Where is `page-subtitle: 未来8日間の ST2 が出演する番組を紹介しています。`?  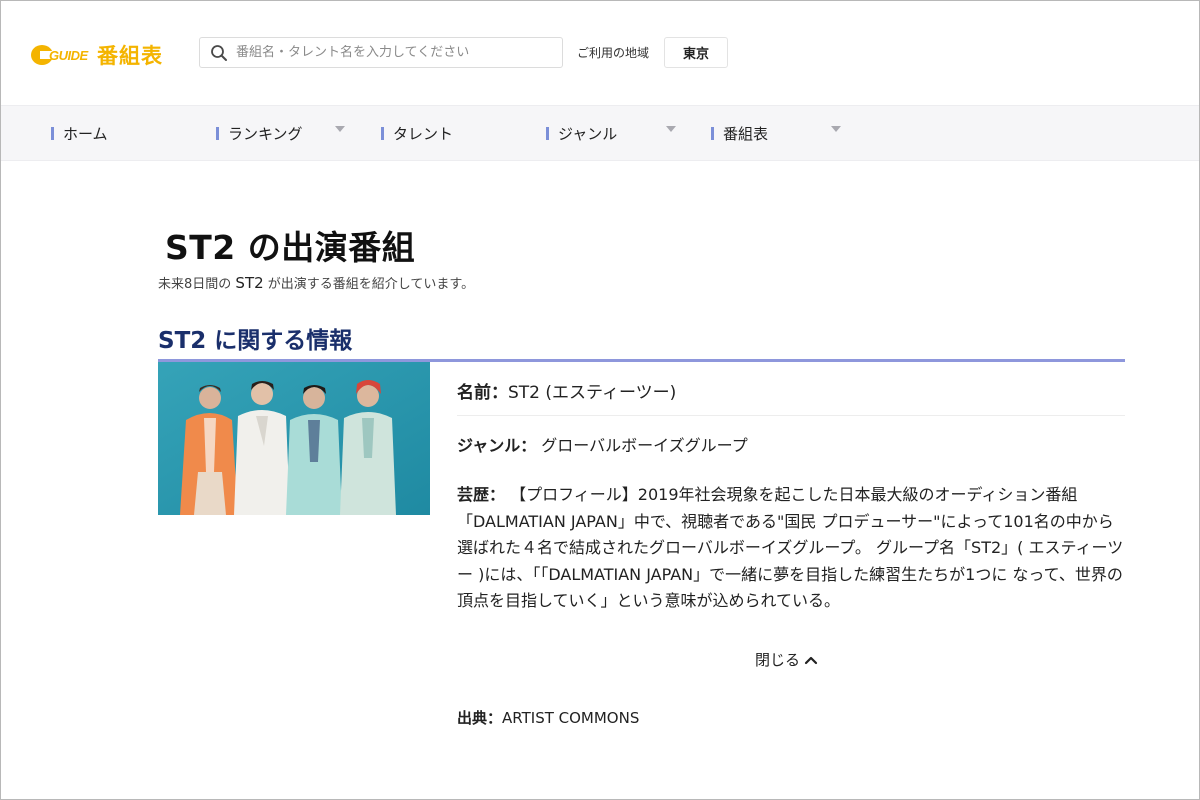
page-subtitle: 未来8日間の ST2 が出演する番組を紹介しています。 is located at coordinates (316, 282).